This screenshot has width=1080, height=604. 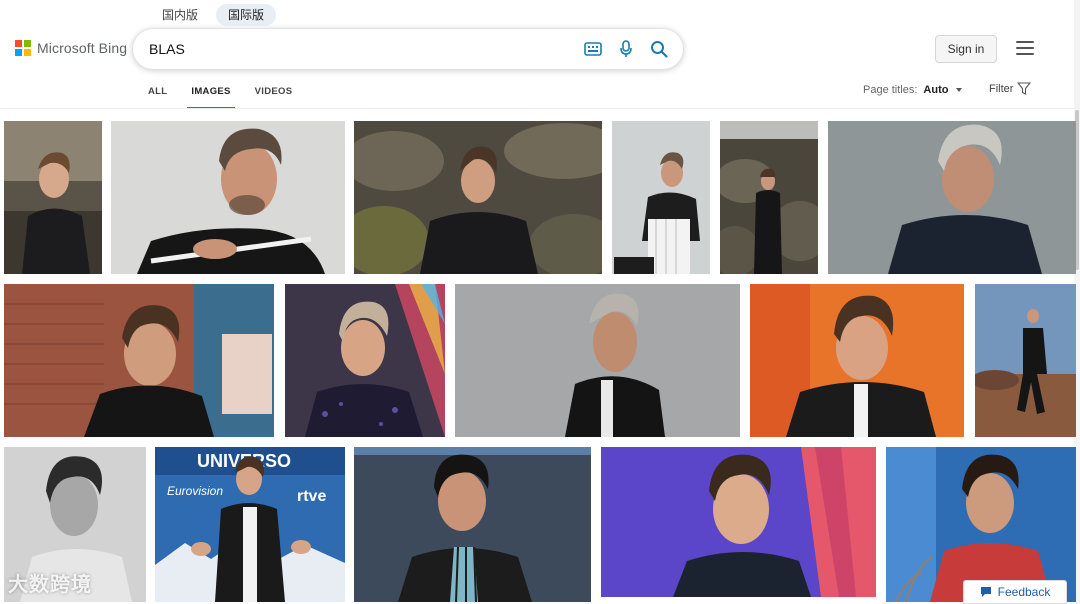 What do you see at coordinates (274, 96) in the screenshot?
I see `scope-tab-videos: VIDEOS` at bounding box center [274, 96].